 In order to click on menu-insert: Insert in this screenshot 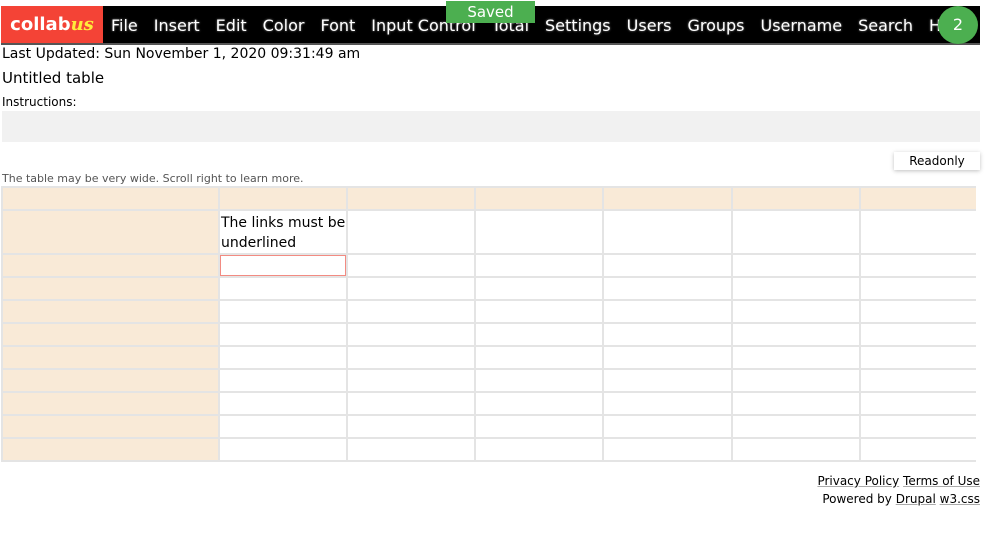, I will do `click(177, 24)`.